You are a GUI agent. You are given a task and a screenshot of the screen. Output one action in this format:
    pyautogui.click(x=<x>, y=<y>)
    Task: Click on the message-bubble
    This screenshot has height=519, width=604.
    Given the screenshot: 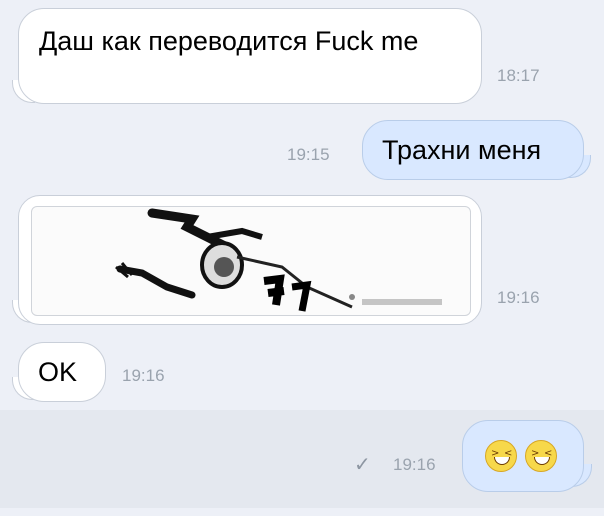 What is the action you would take?
    pyautogui.click(x=523, y=456)
    